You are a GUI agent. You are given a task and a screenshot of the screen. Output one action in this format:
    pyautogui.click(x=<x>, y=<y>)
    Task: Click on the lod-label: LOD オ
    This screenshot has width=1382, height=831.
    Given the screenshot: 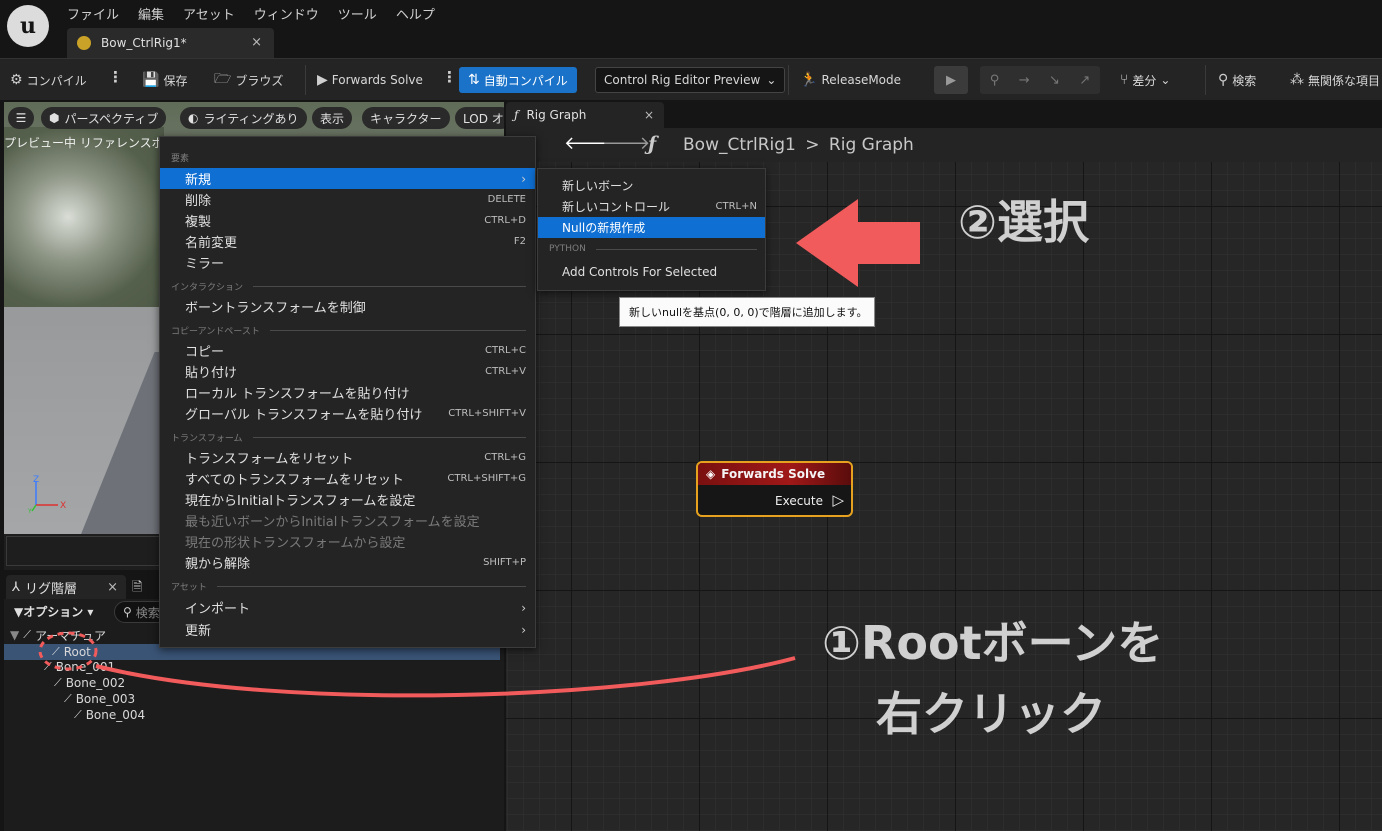 What is the action you would take?
    pyautogui.click(x=483, y=118)
    